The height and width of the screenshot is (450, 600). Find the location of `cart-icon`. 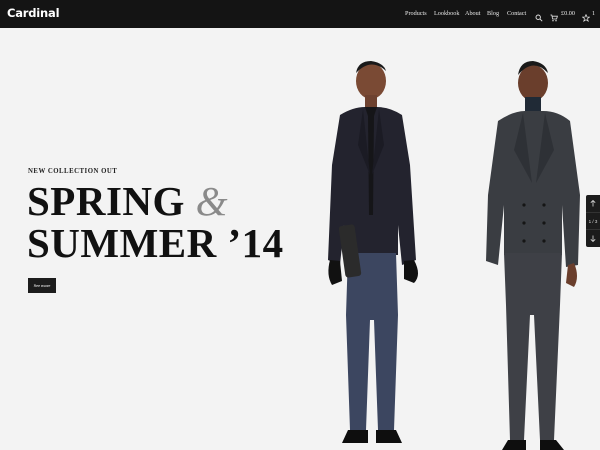

cart-icon is located at coordinates (554, 15).